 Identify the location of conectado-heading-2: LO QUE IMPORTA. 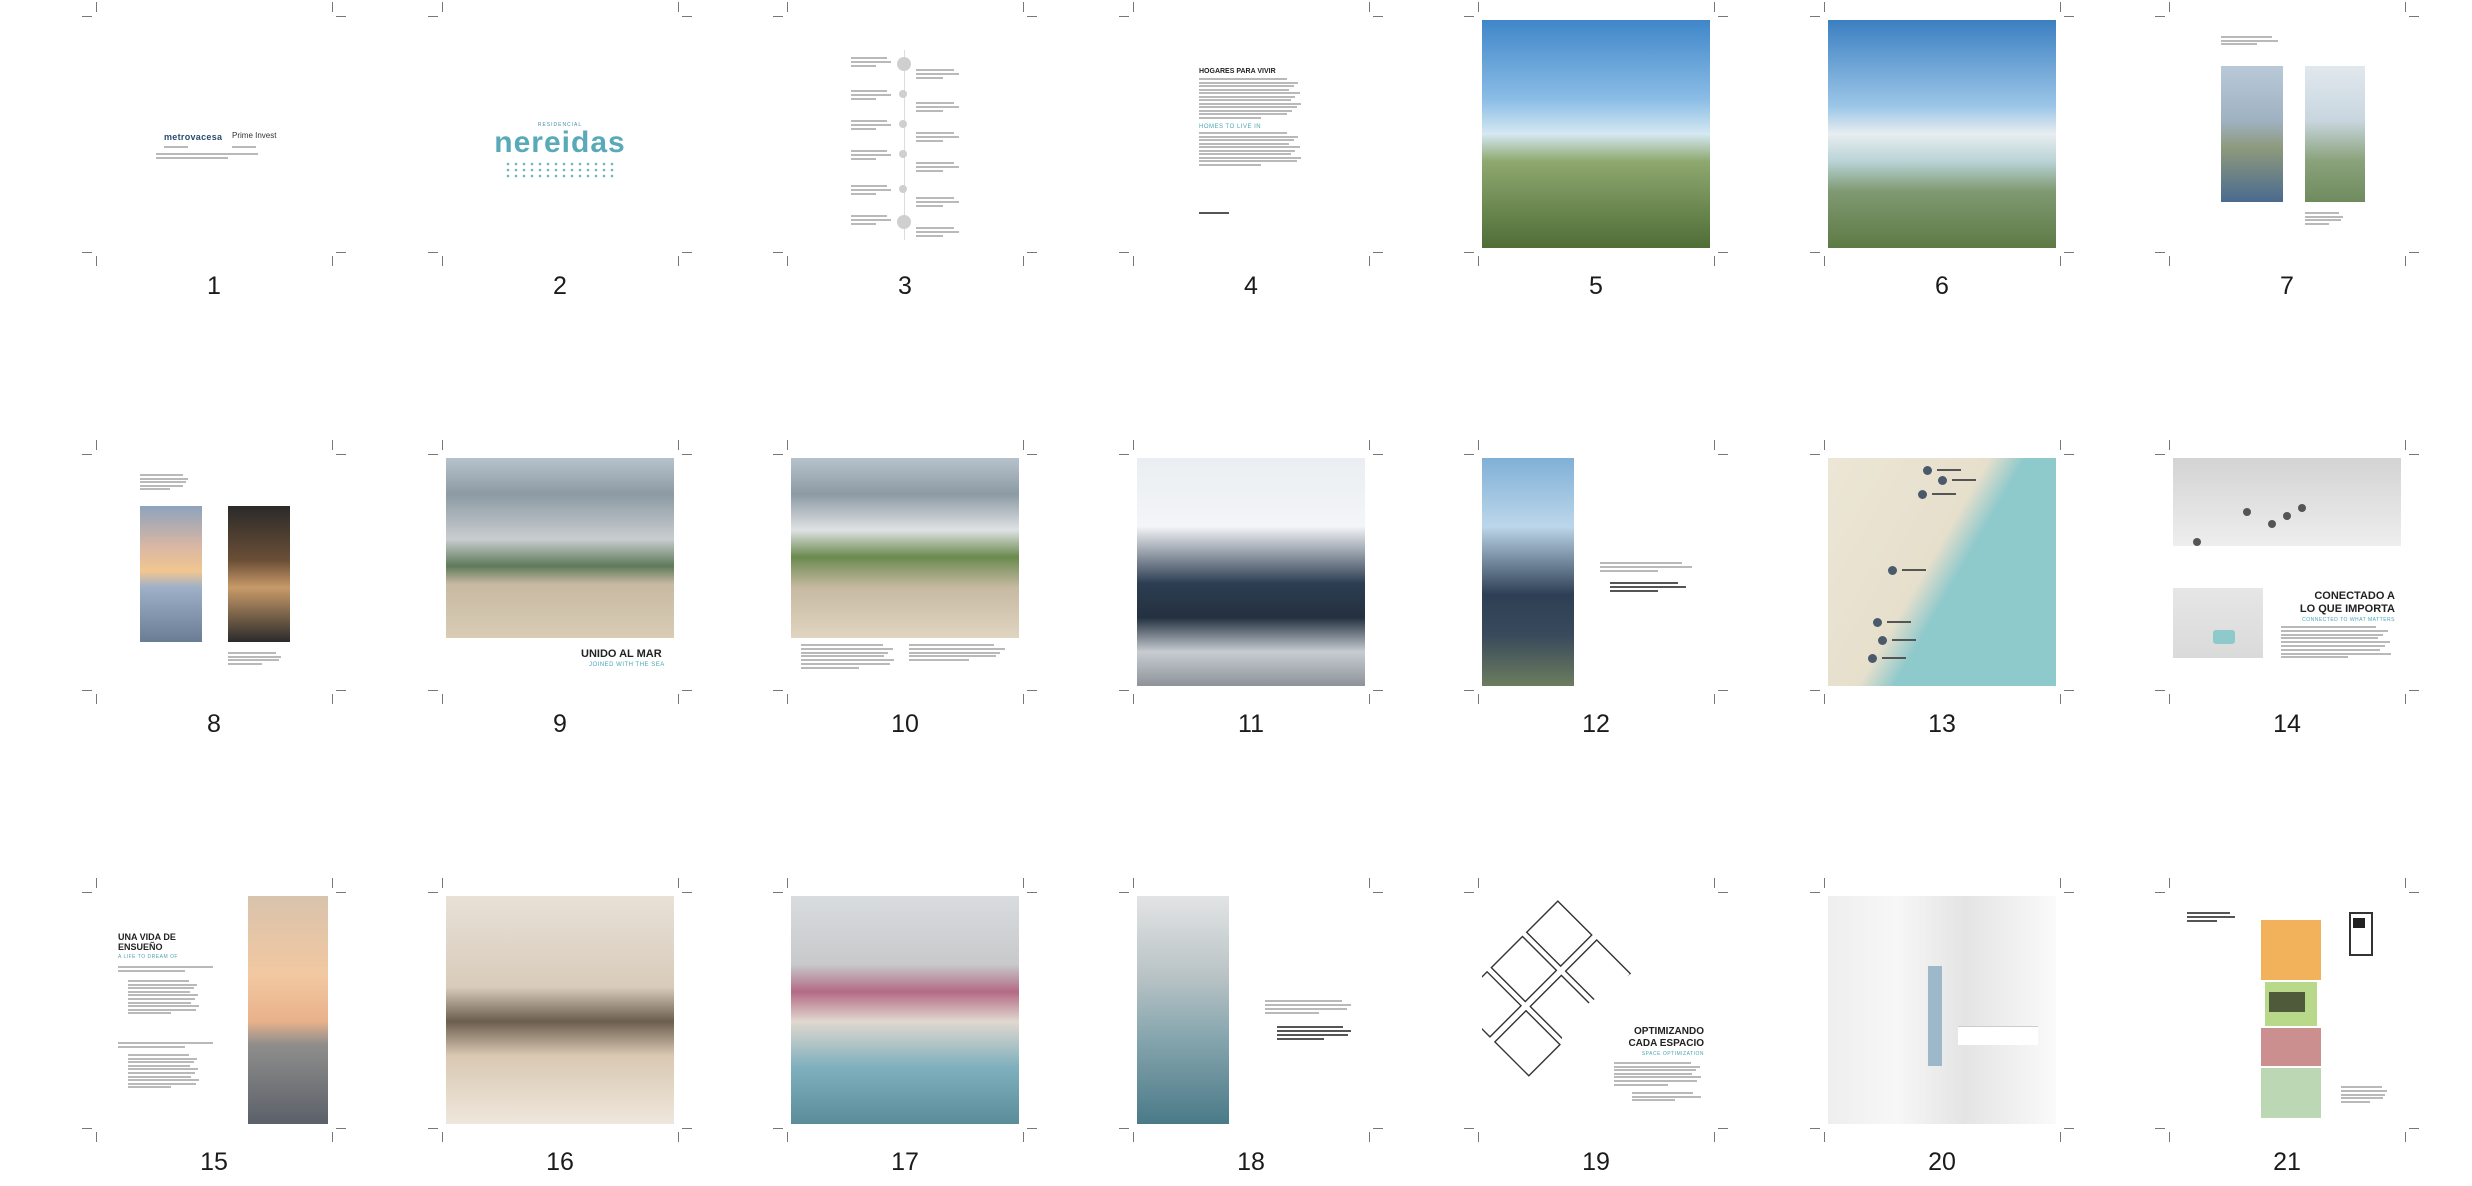
(2347, 609).